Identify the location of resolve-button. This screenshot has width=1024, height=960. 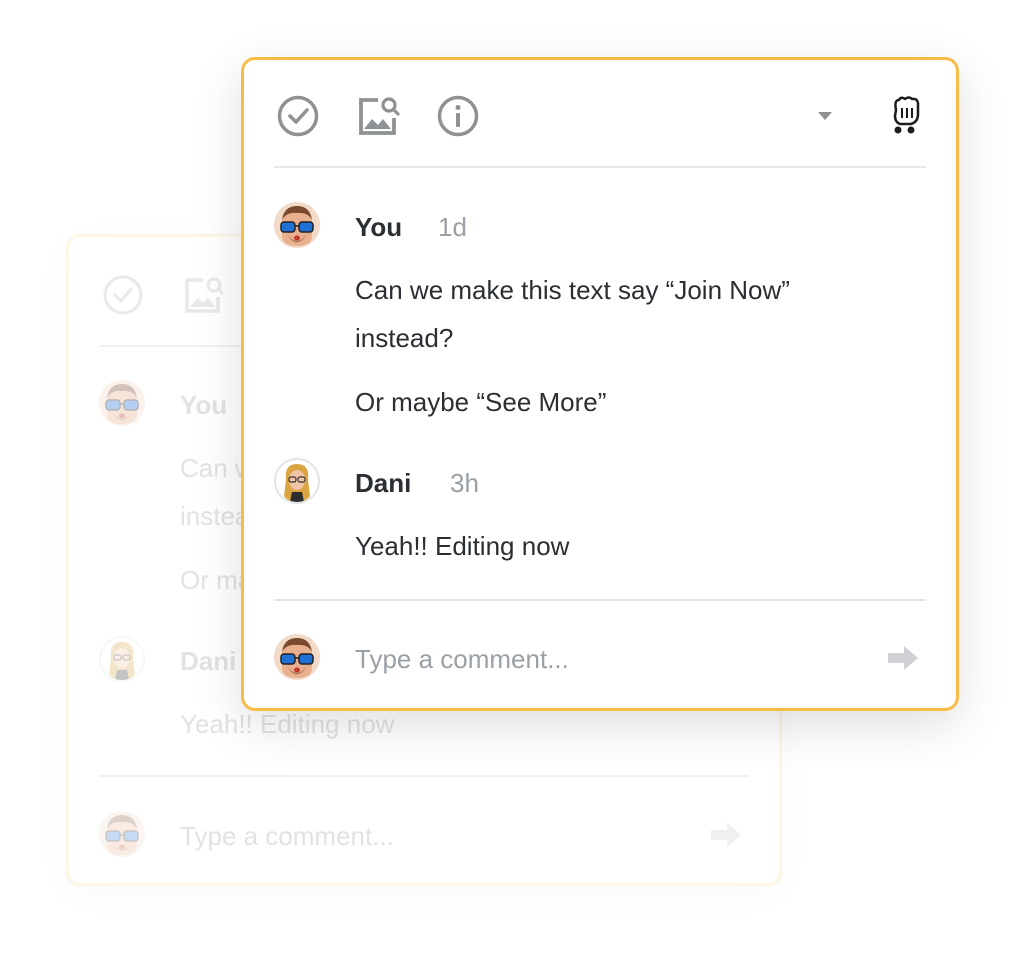
(298, 116).